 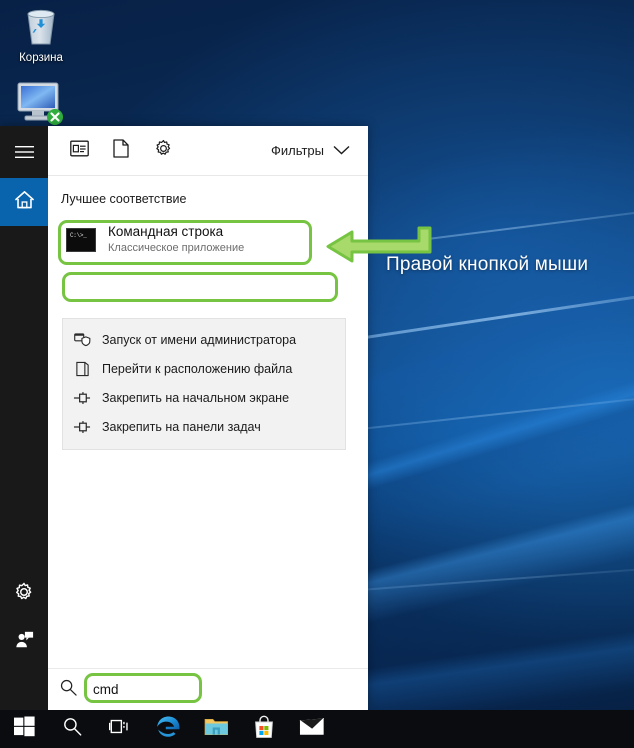 I want to click on computer-monitor-icon, so click(x=41, y=103).